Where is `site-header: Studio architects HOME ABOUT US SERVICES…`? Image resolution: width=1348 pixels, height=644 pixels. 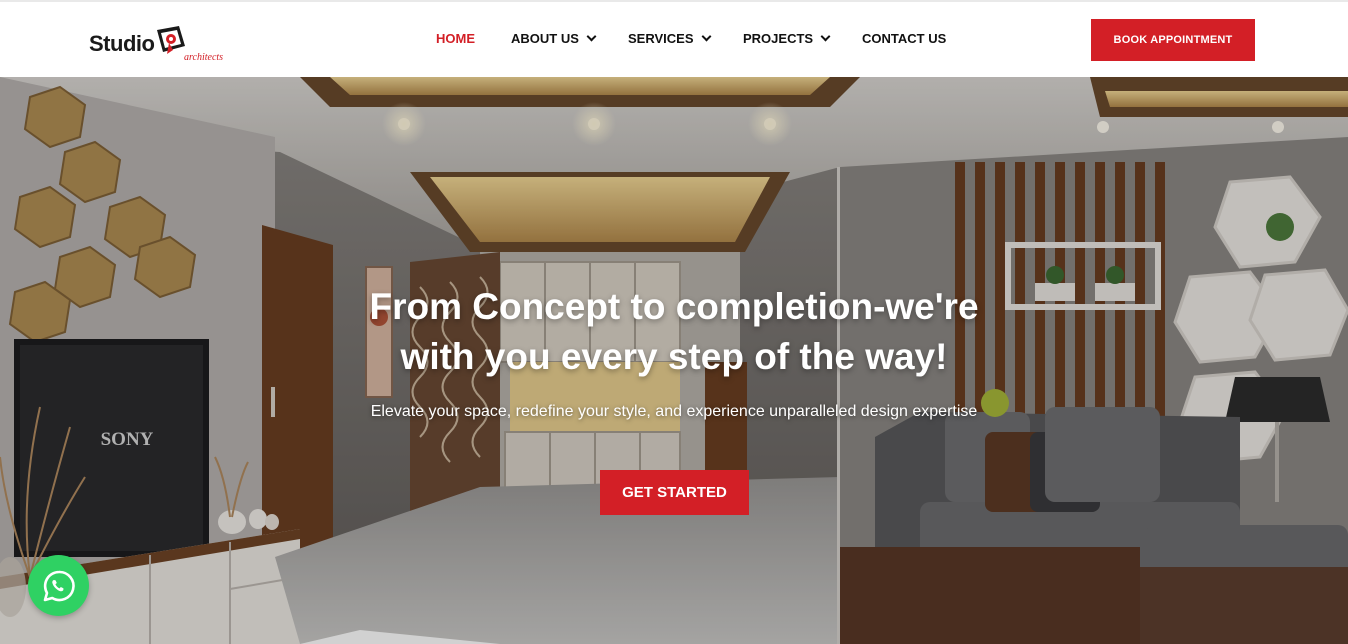 site-header: Studio architects HOME ABOUT US SERVICES… is located at coordinates (674, 39).